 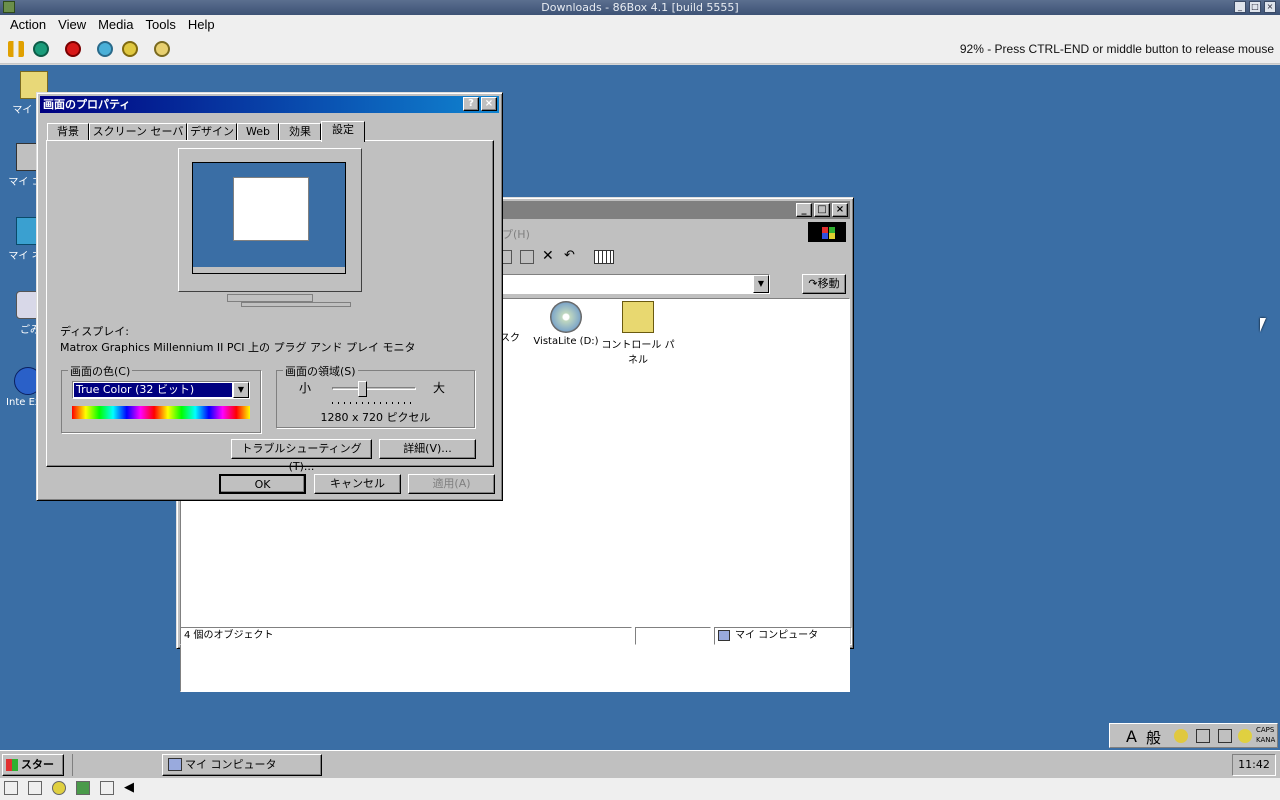 I want to click on colors-group: 画面の色(C) True Color (32 ビット) ▼, so click(x=161, y=398).